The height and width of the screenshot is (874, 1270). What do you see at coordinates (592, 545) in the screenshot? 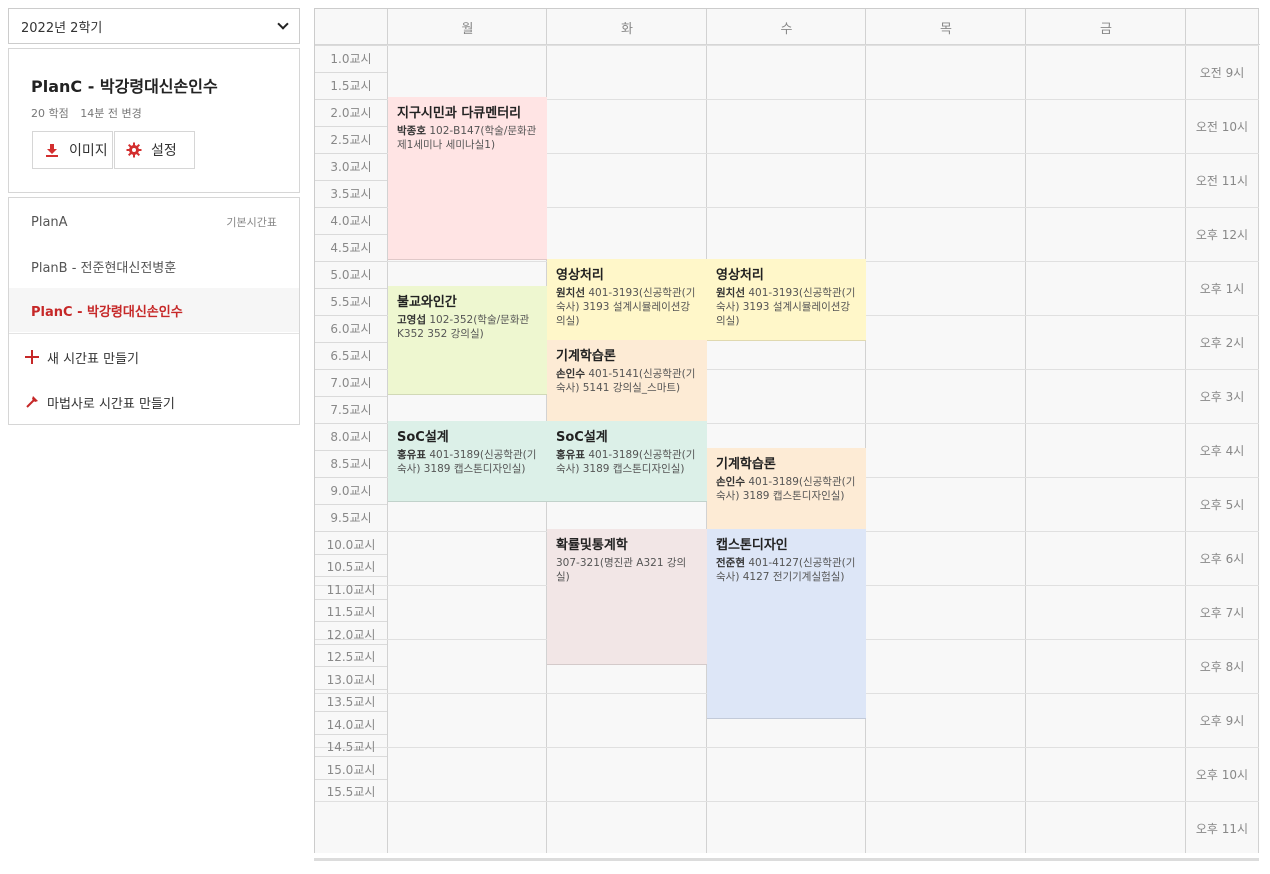
I see `class-name: 확률및통계학` at bounding box center [592, 545].